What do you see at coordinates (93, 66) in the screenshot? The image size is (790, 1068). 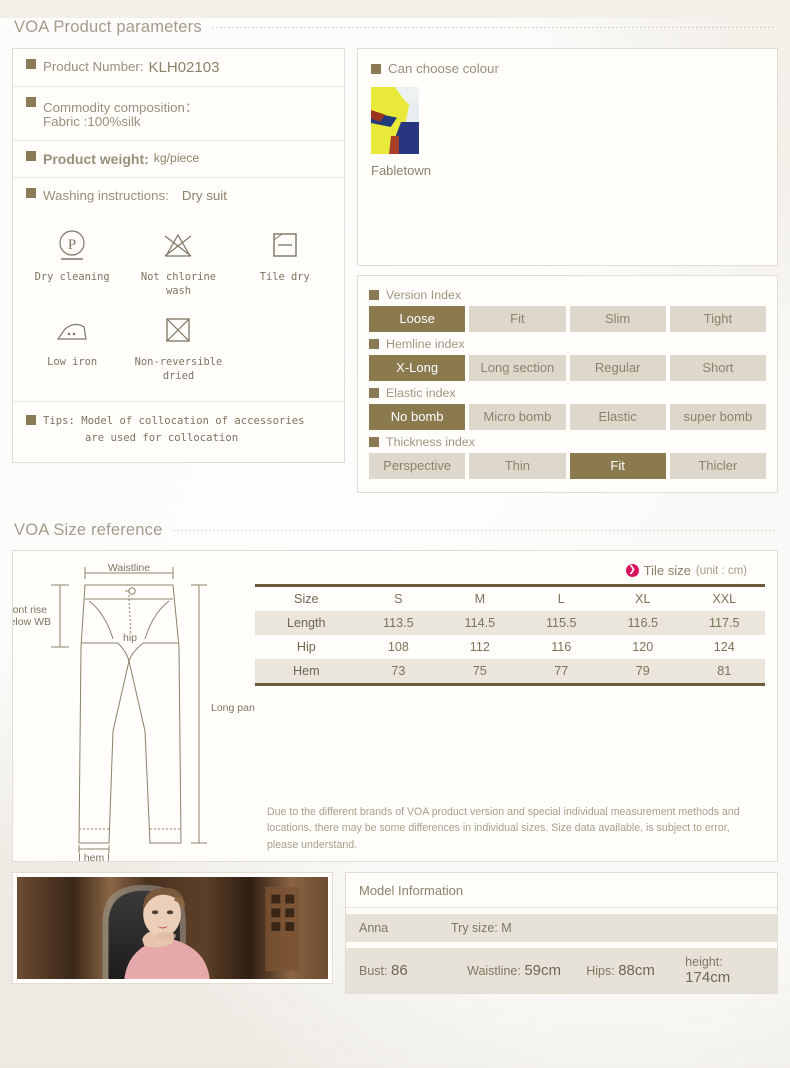 I see `product-number-label: Product Number:` at bounding box center [93, 66].